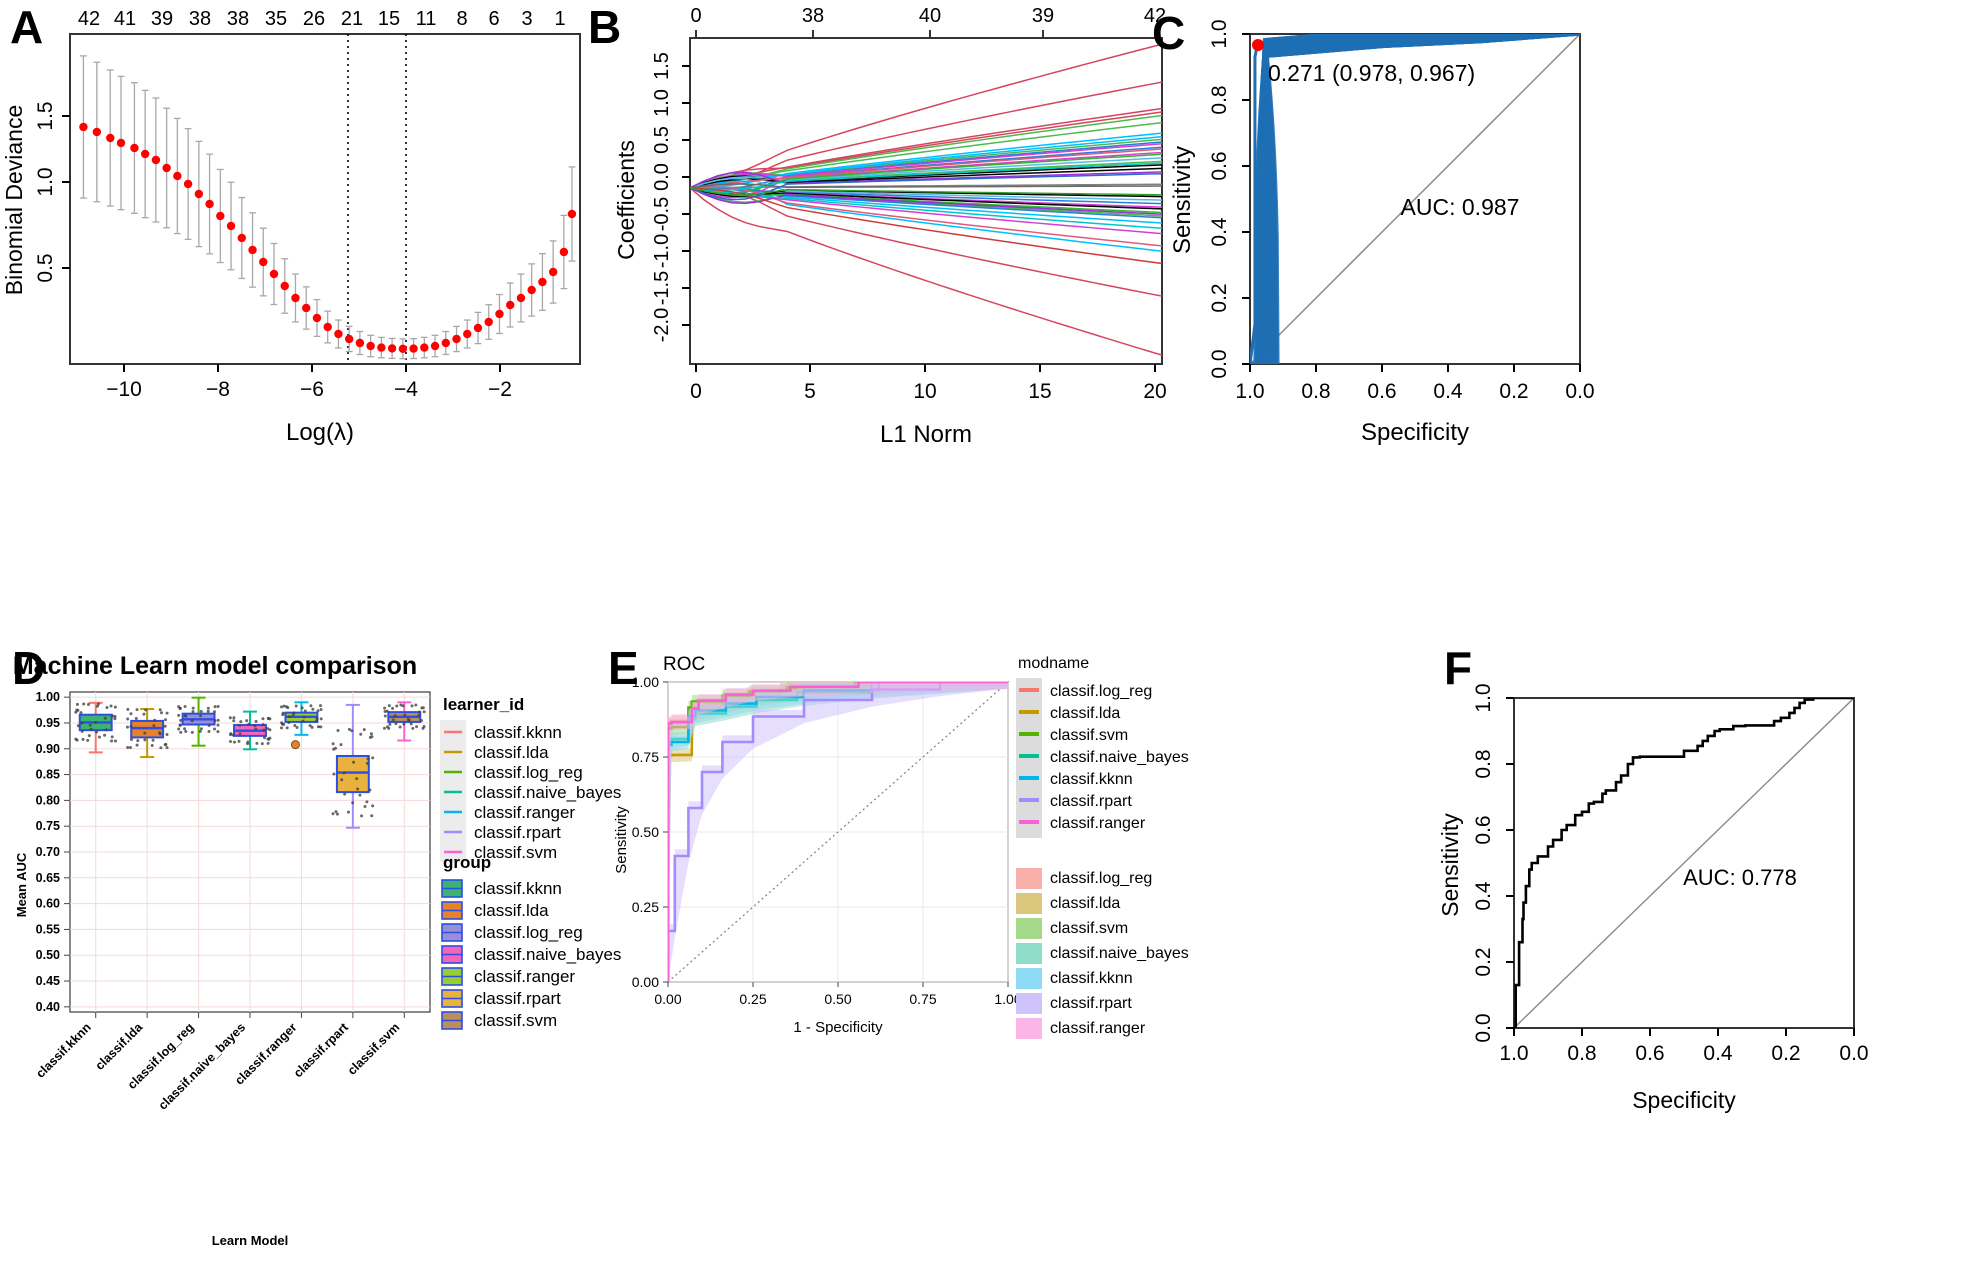  Describe the element at coordinates (14, 200) in the screenshot. I see `panel-a-ylabel: Binomial Deviance` at that location.